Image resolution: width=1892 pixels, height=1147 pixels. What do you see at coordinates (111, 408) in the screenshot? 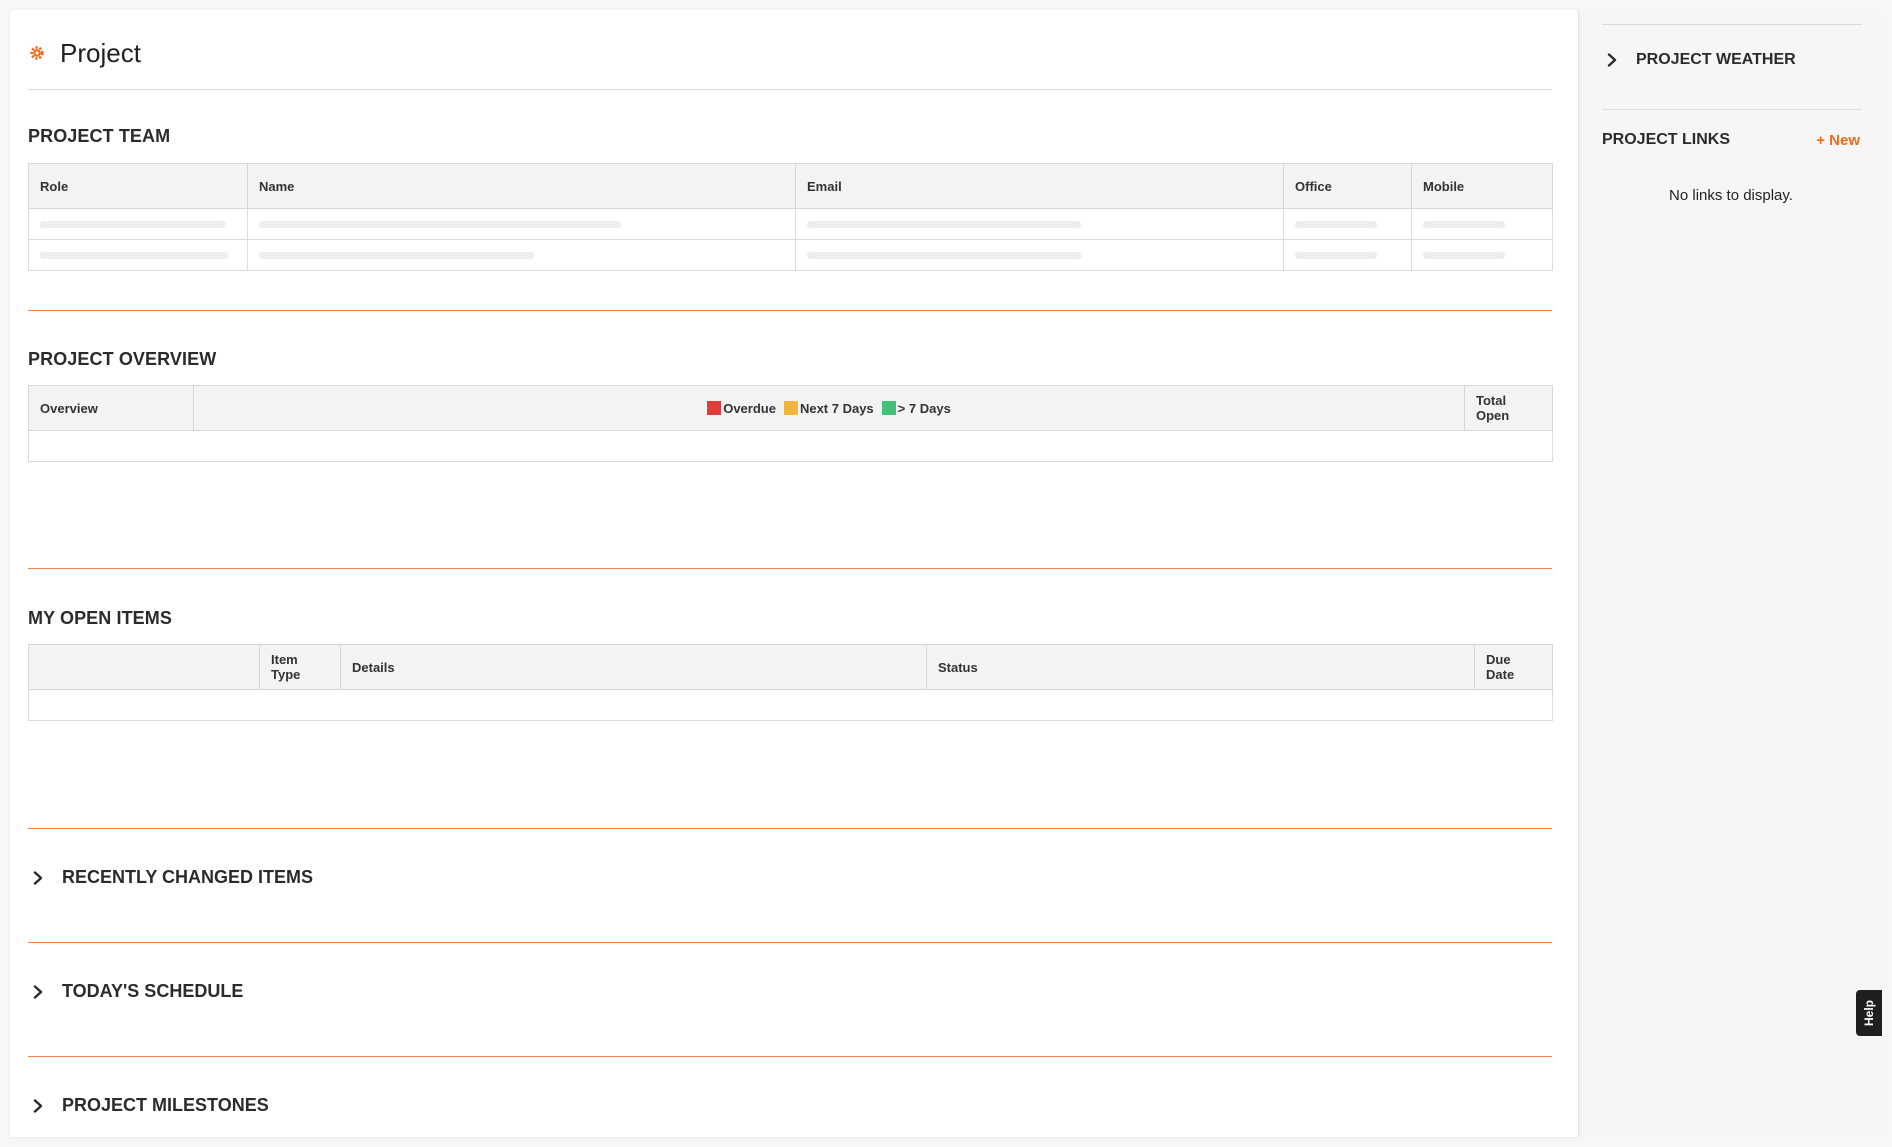
I see `col-overview: Overview` at bounding box center [111, 408].